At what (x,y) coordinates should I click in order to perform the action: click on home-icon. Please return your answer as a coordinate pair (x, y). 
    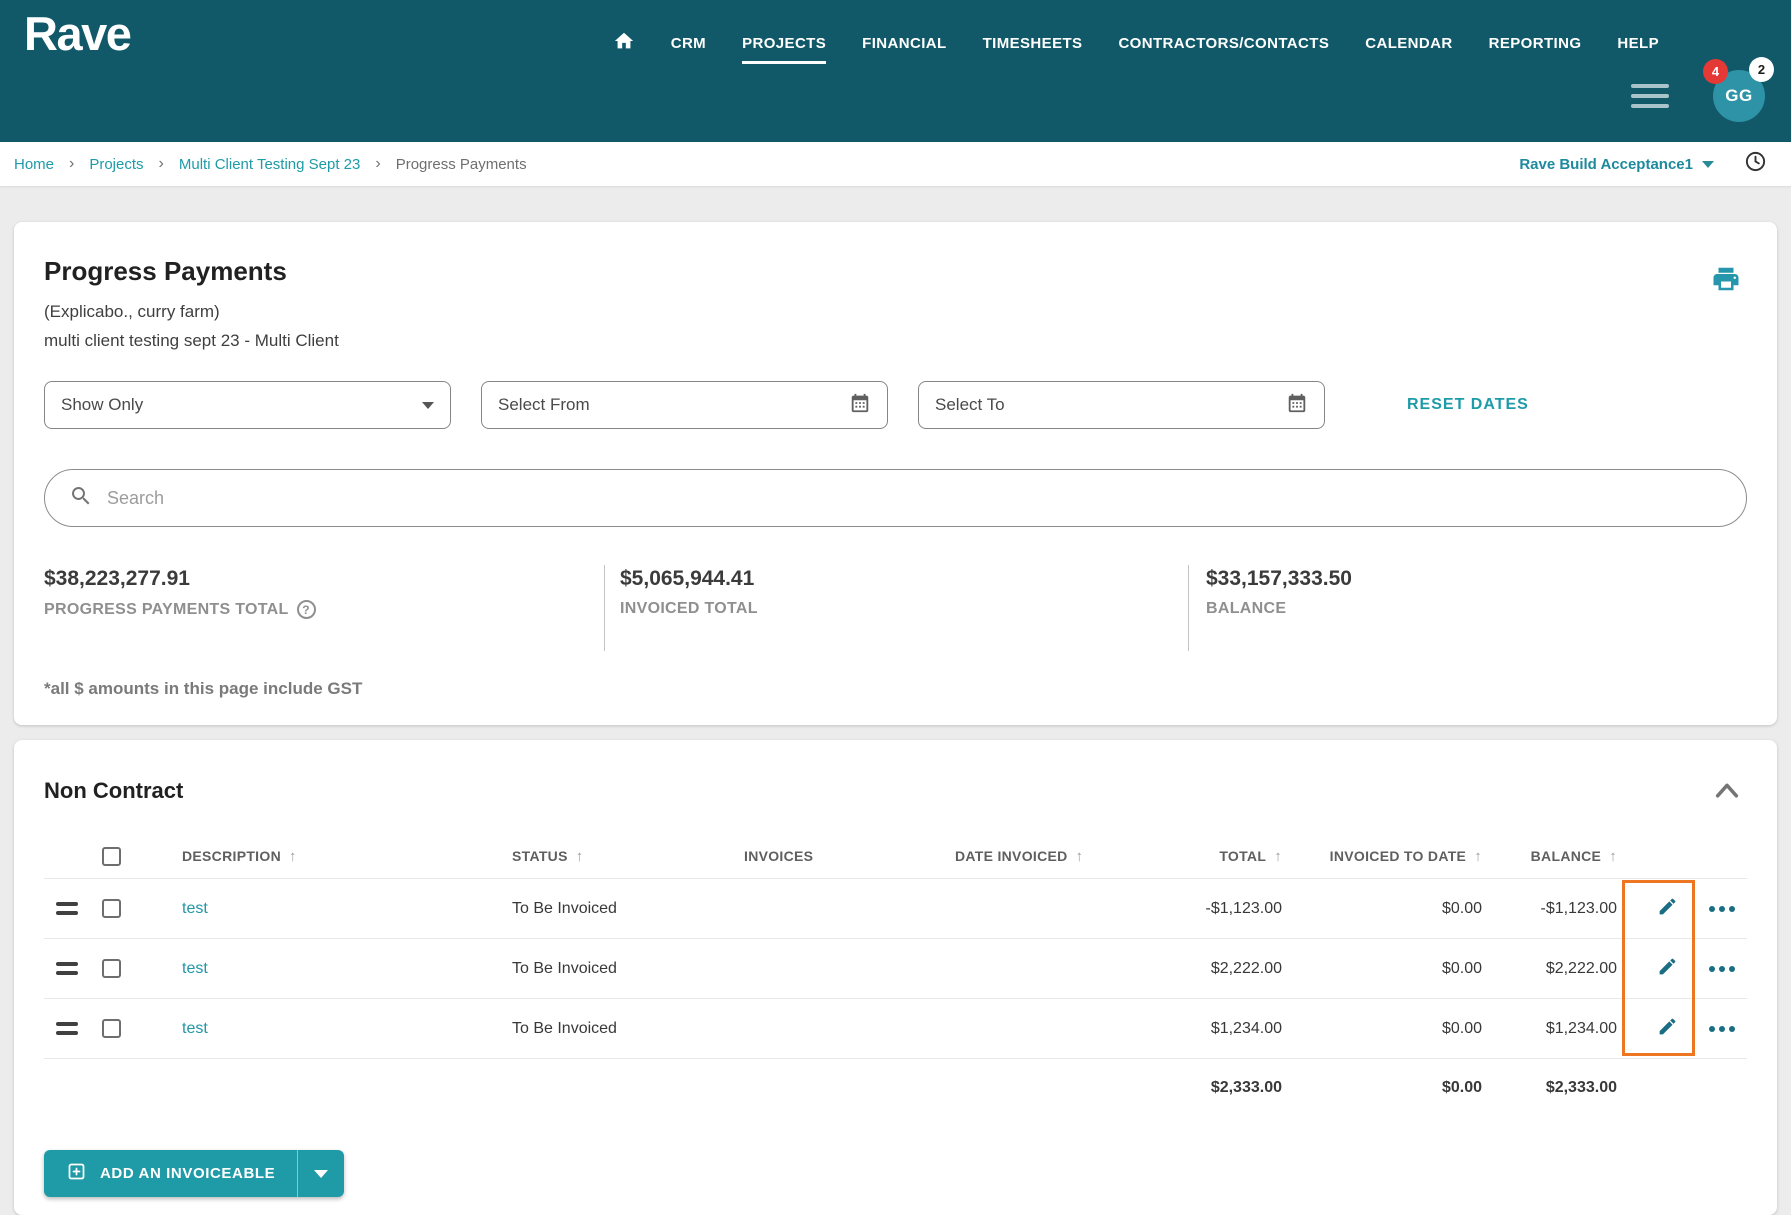
    Looking at the image, I should click on (624, 43).